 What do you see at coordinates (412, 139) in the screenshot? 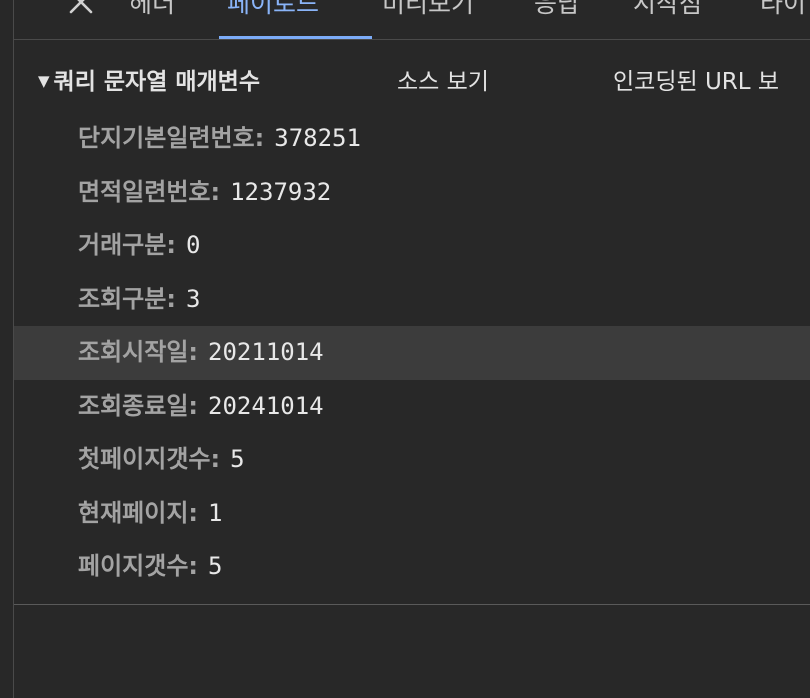
I see `param-row: 단지기본일련번호: 378251` at bounding box center [412, 139].